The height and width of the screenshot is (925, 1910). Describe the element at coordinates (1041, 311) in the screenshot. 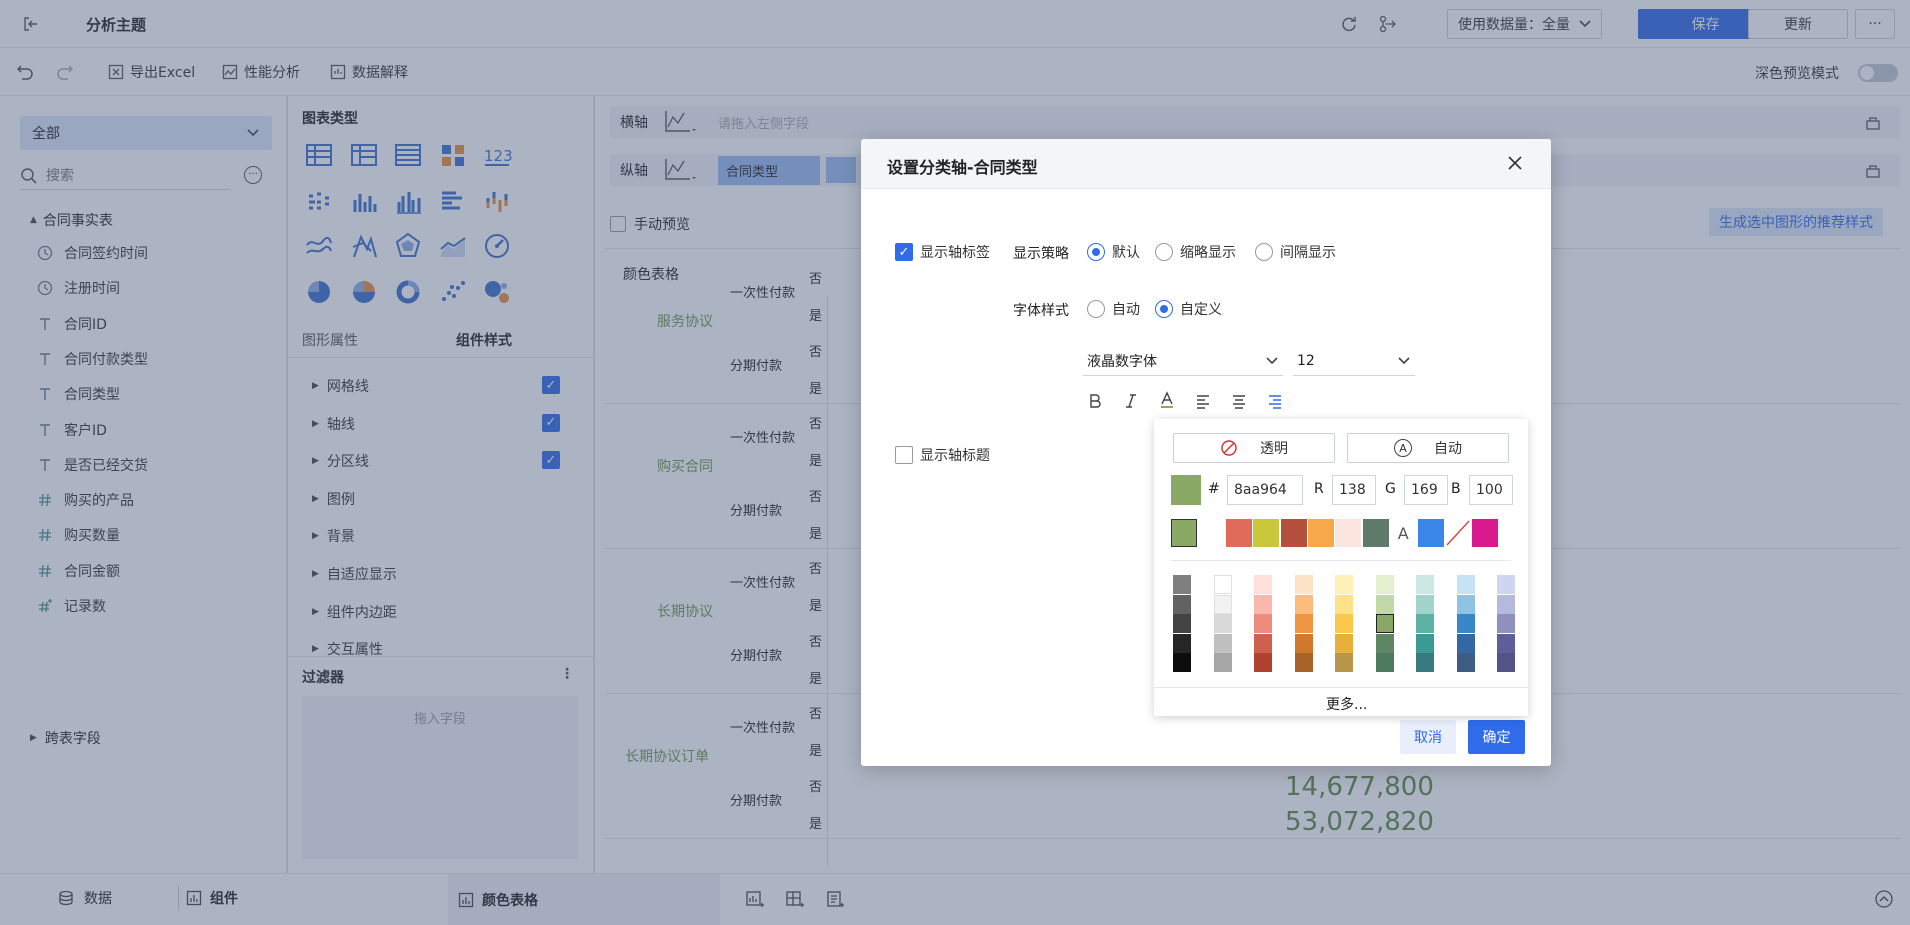

I see `font-style-label: 字体样式` at that location.